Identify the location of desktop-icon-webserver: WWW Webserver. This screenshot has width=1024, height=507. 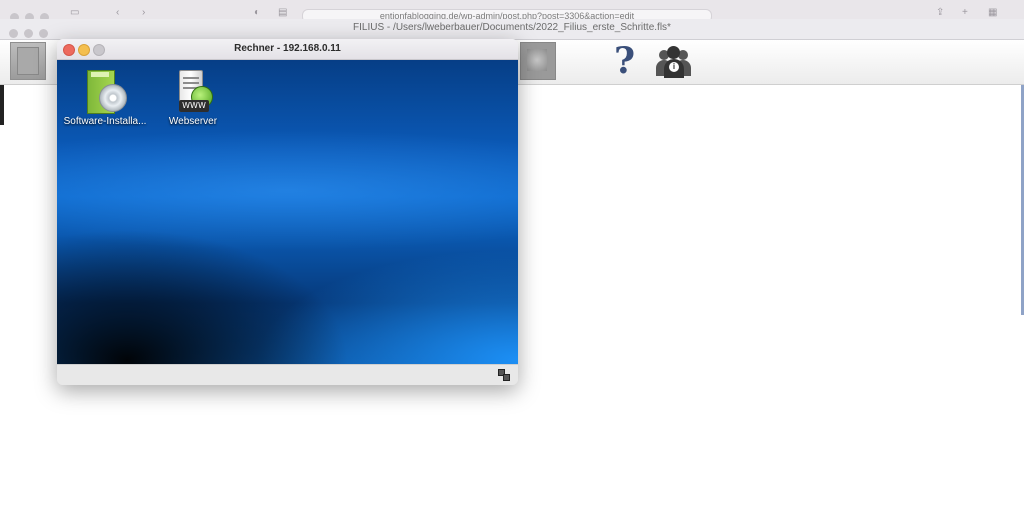
(193, 97).